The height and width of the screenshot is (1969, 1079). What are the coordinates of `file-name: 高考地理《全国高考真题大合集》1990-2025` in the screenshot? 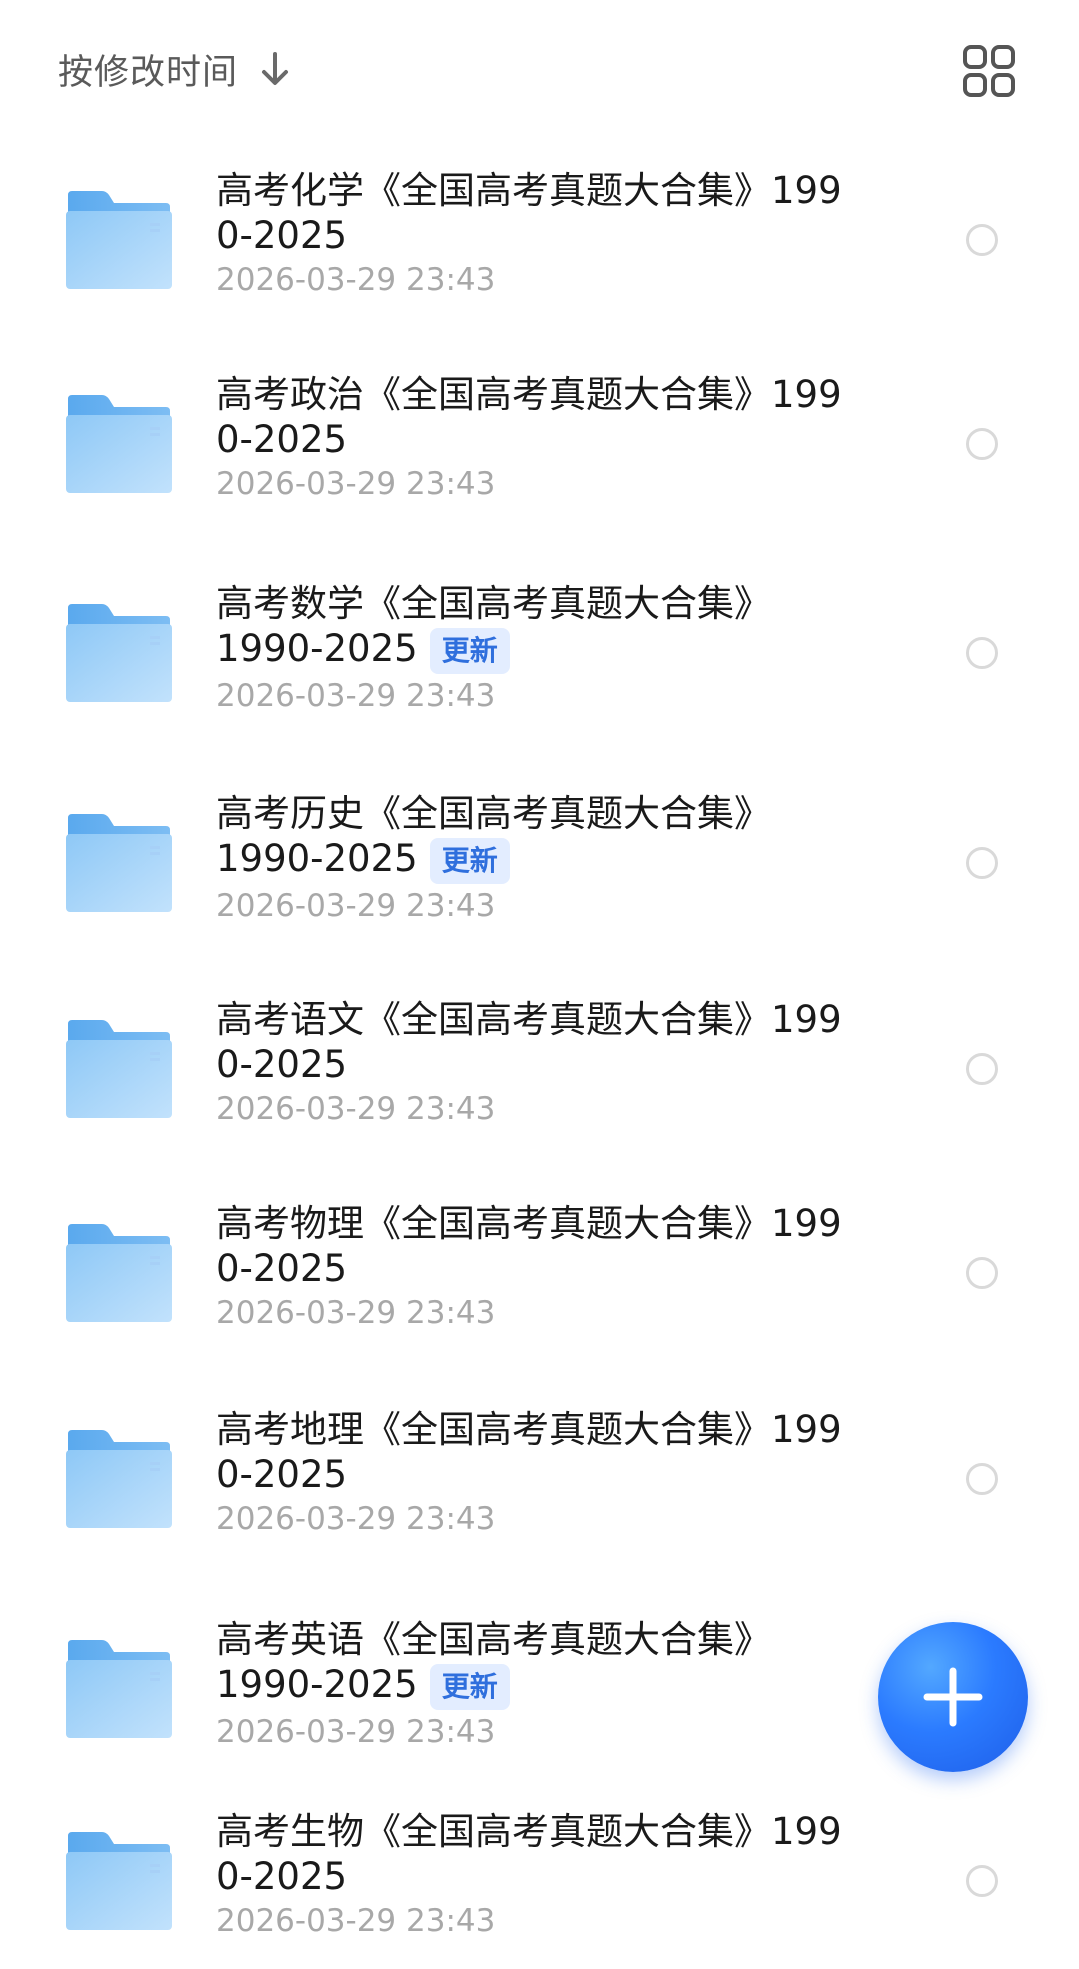 It's located at (536, 1452).